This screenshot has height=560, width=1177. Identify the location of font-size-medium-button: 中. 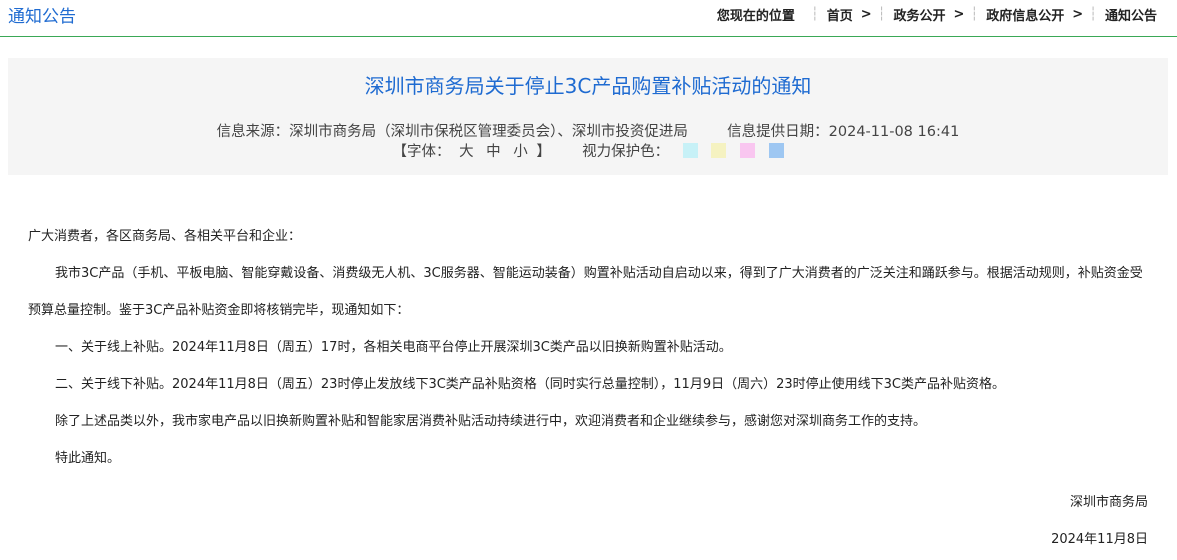
(493, 152).